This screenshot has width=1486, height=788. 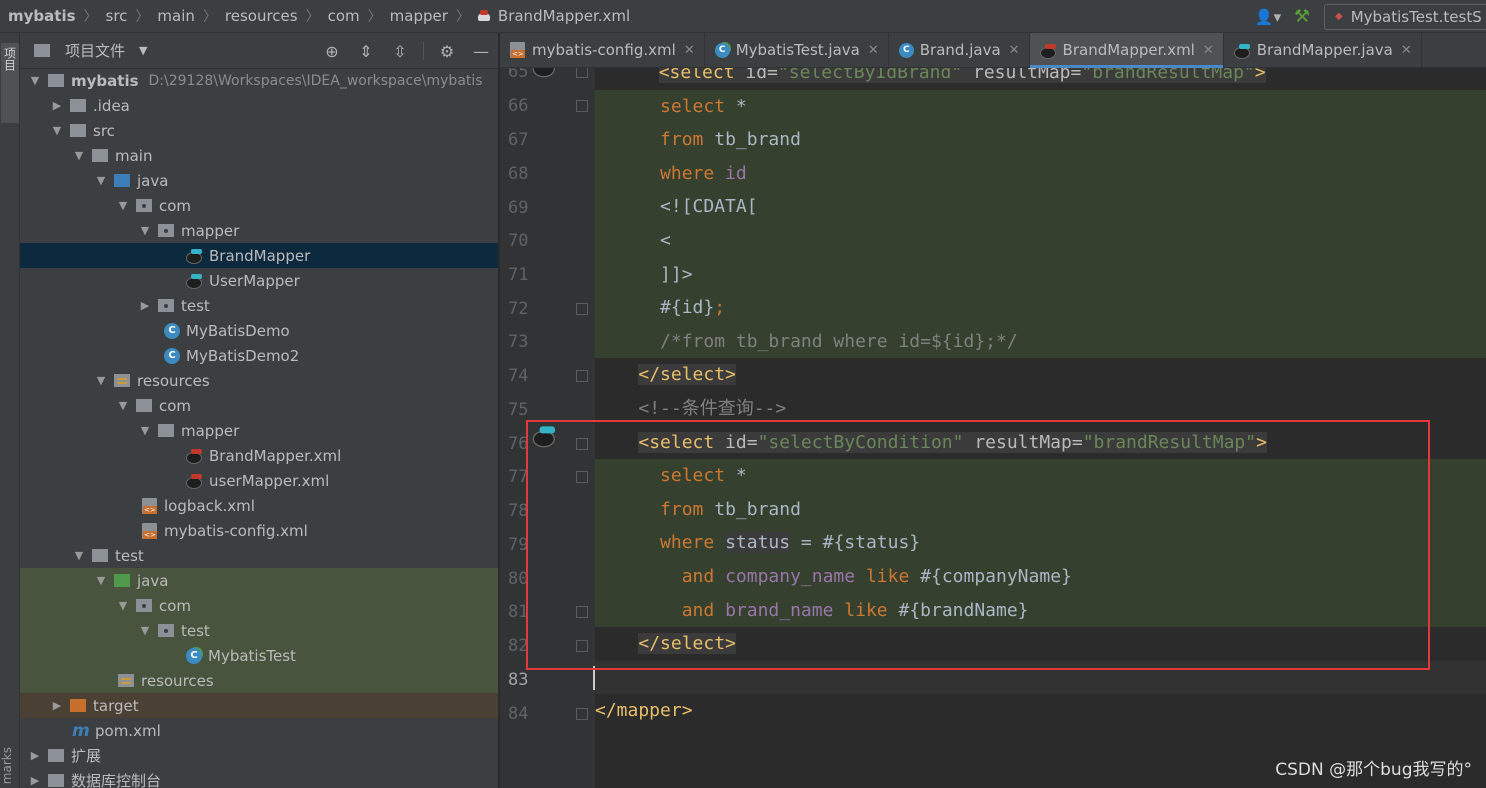 I want to click on tree-item-mybatistest: ▶ C MybatisTest, so click(x=259, y=655).